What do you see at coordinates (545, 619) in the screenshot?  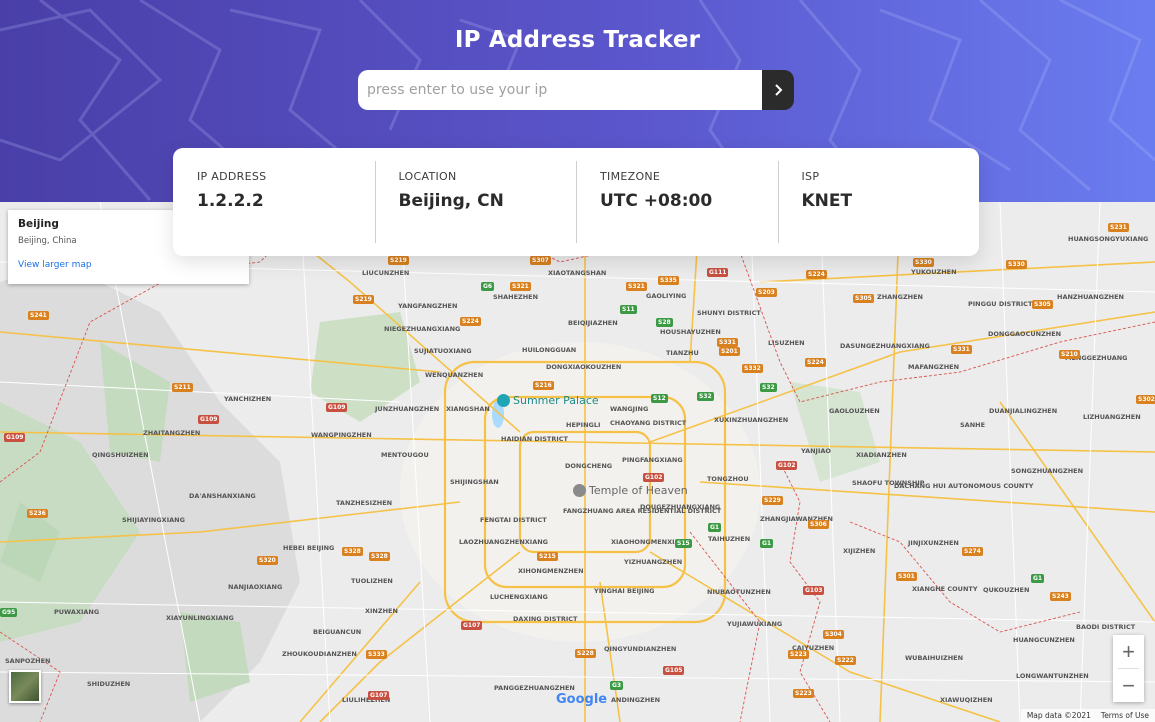 I see `map-place-label: DAXING DISTRICT` at bounding box center [545, 619].